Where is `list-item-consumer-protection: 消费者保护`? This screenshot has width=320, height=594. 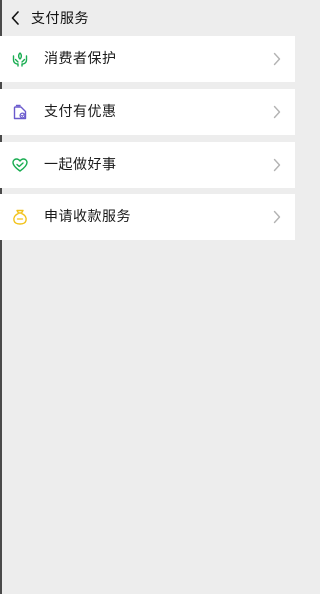
list-item-consumer-protection: 消费者保护 is located at coordinates (147, 59).